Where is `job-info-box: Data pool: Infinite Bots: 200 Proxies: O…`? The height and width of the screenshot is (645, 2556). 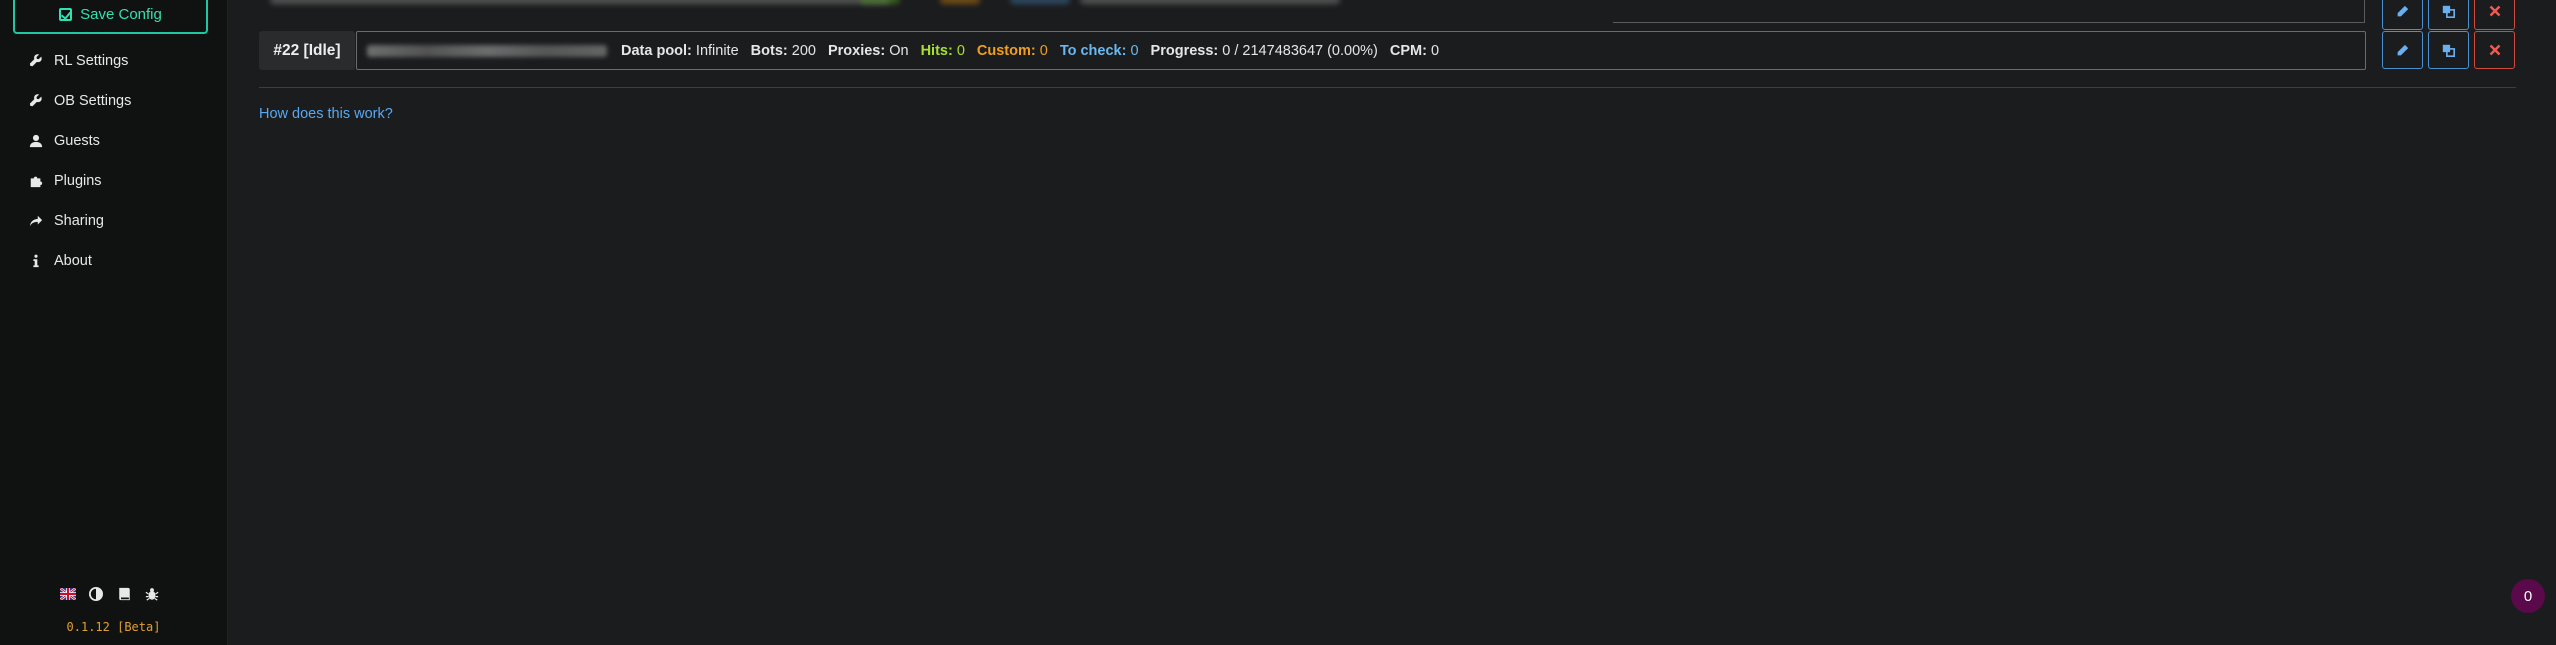
job-info-box: Data pool: Infinite Bots: 200 Proxies: O… is located at coordinates (1361, 50).